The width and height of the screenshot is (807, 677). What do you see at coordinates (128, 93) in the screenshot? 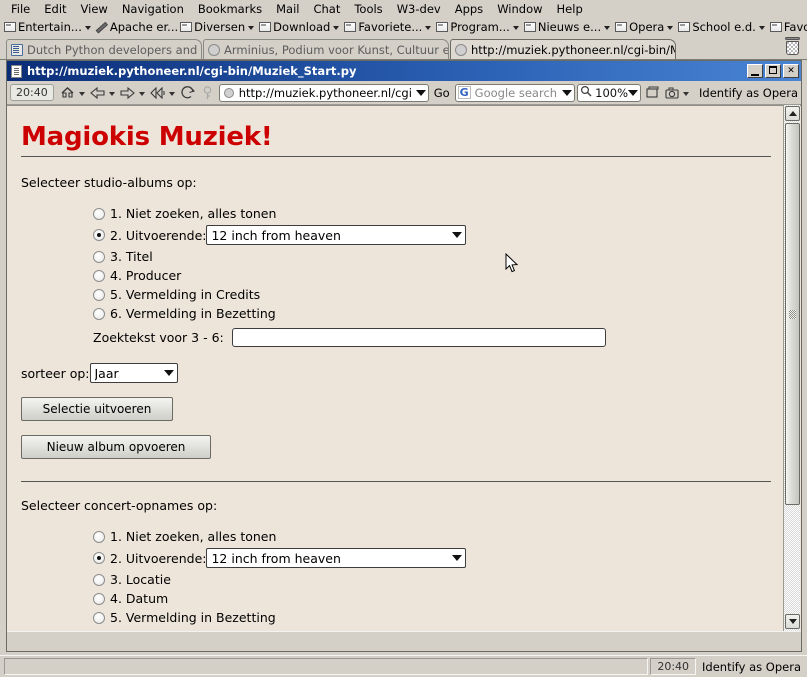
I see `forward-icon` at bounding box center [128, 93].